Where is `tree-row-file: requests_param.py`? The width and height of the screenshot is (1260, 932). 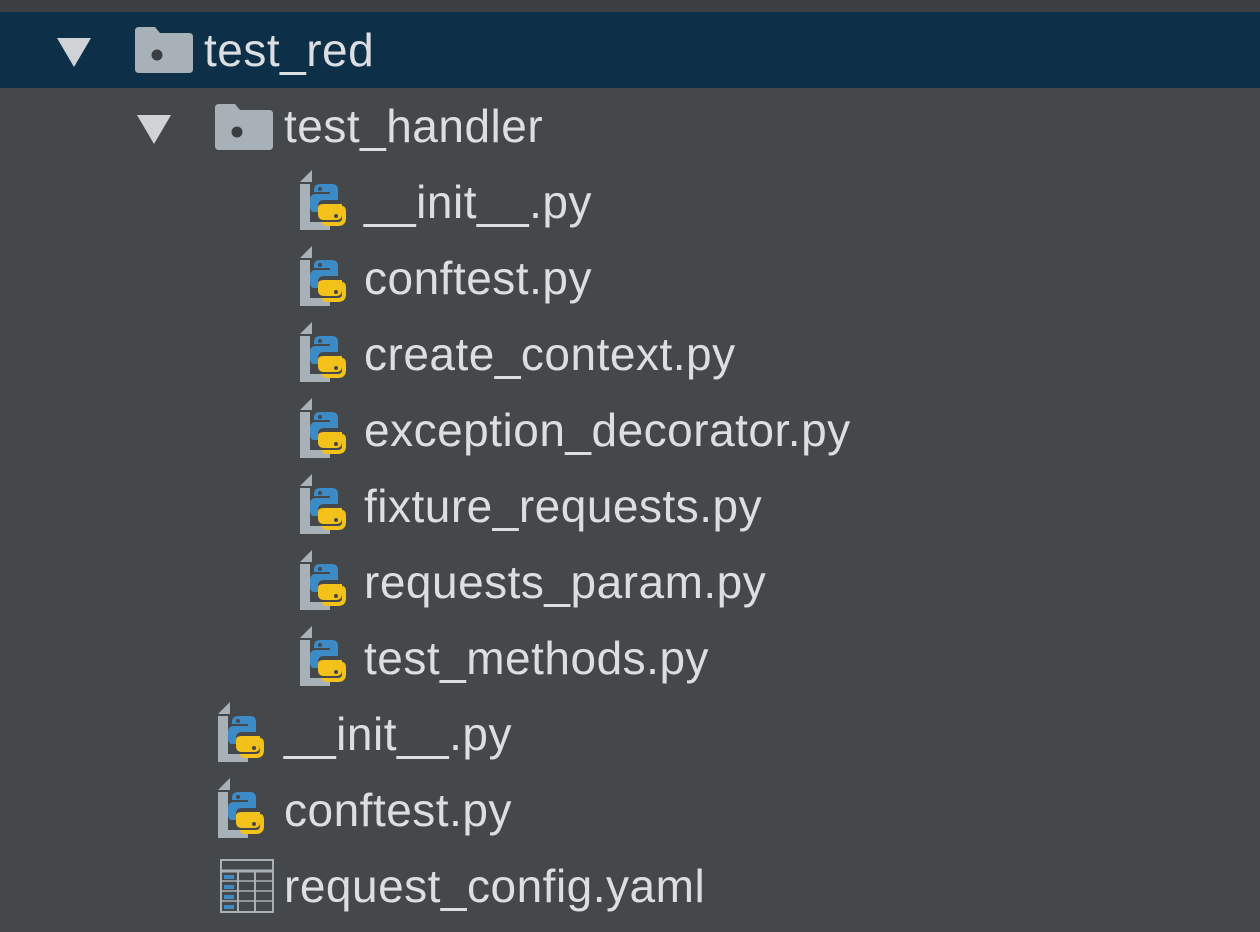 tree-row-file: requests_param.py is located at coordinates (630, 582).